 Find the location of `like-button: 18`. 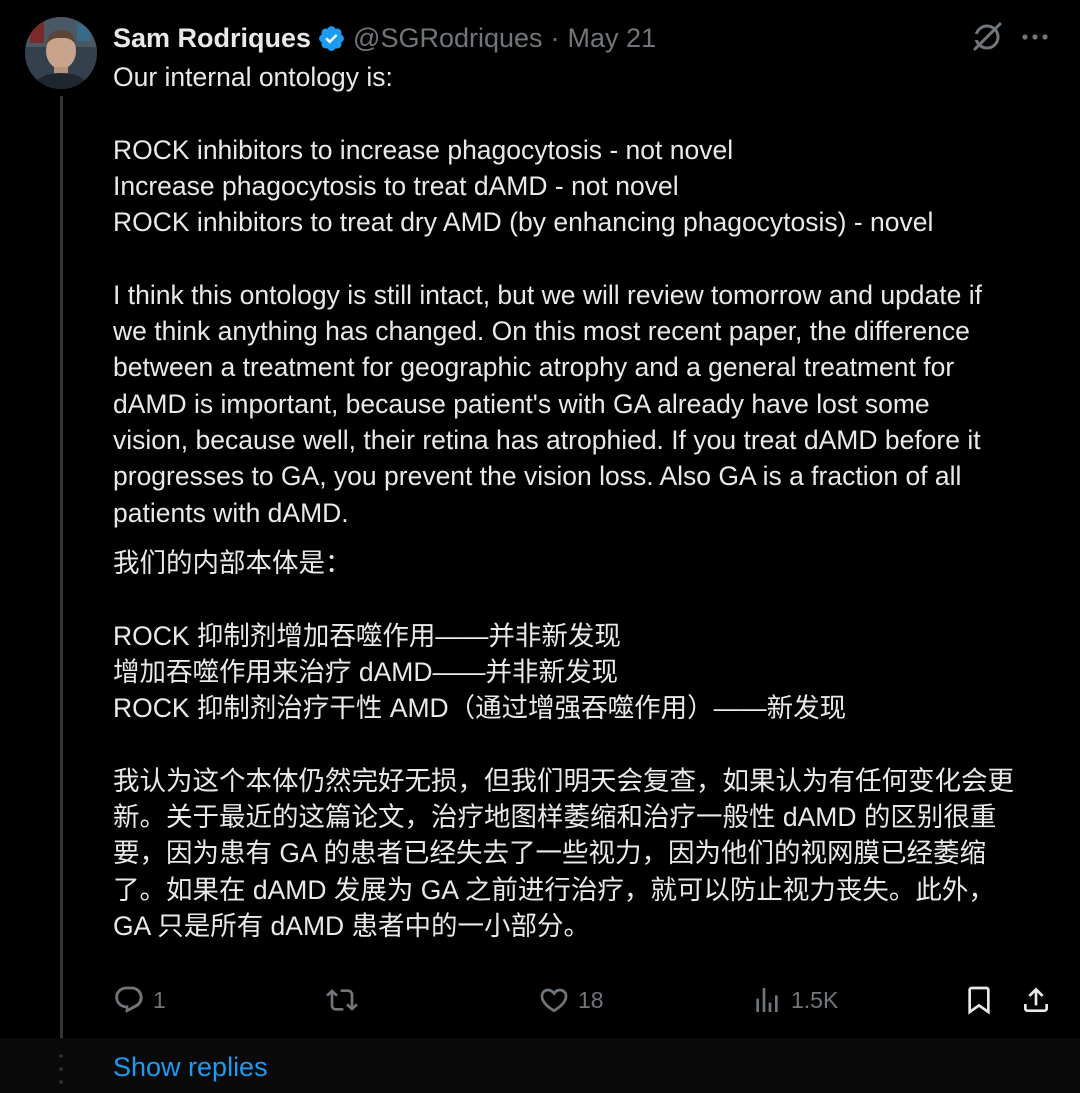

like-button: 18 is located at coordinates (571, 1000).